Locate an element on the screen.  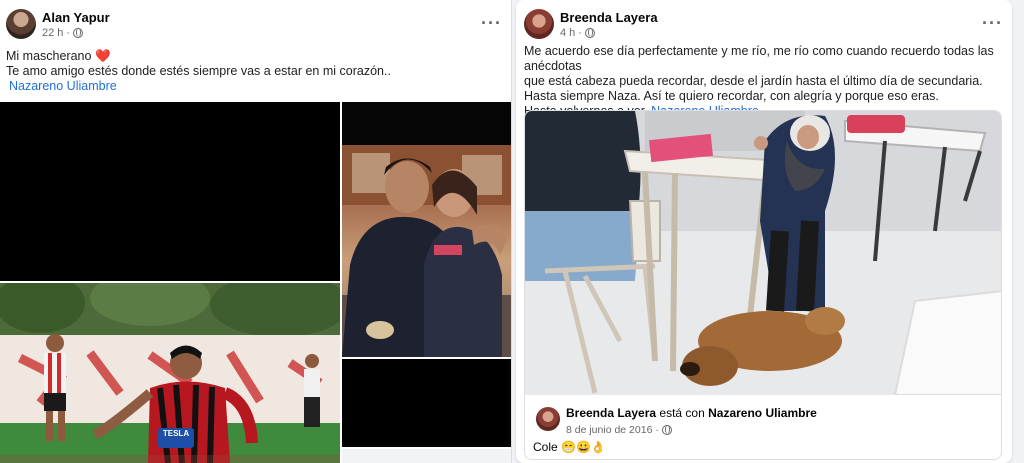
photo-couple-art is located at coordinates (426, 251).